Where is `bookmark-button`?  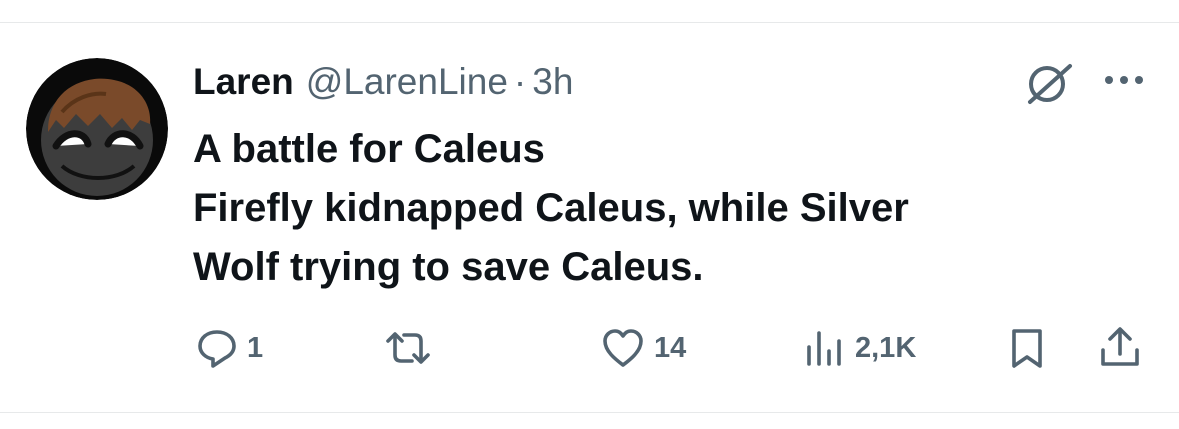 bookmark-button is located at coordinates (1027, 348).